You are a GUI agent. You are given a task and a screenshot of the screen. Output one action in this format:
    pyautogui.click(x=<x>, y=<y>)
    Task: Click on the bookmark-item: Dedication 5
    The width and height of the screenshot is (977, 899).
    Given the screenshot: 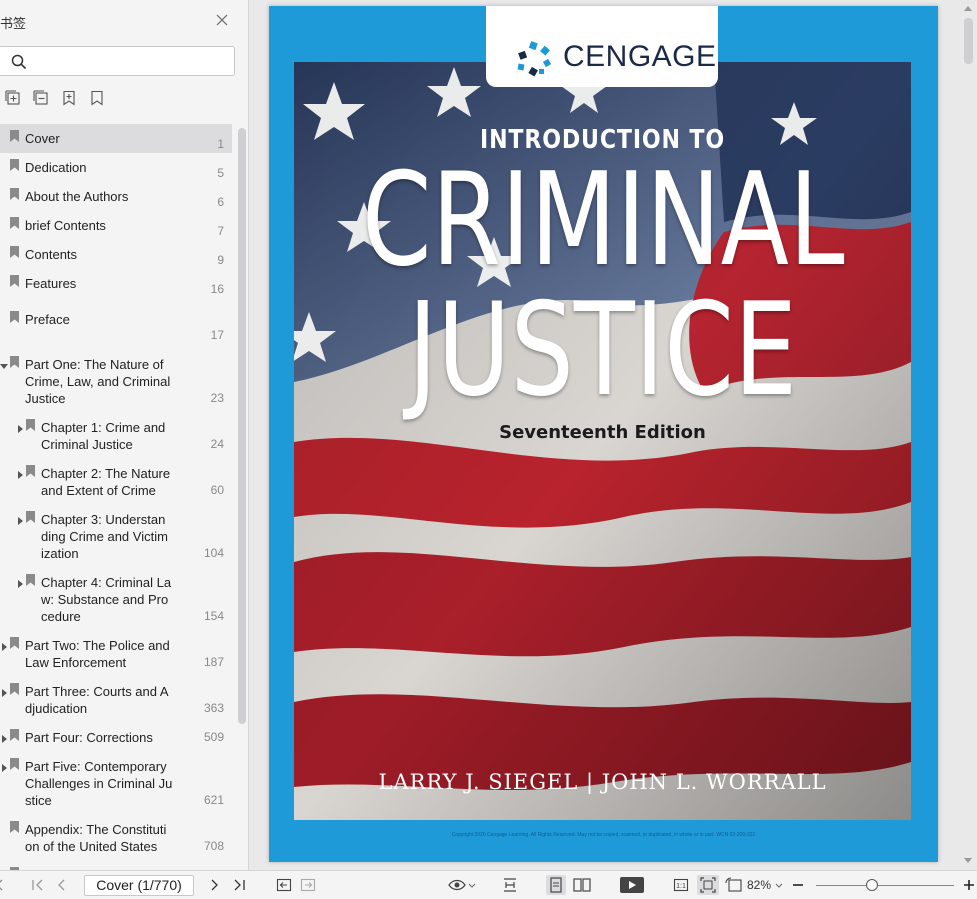 What is the action you would take?
    pyautogui.click(x=116, y=167)
    